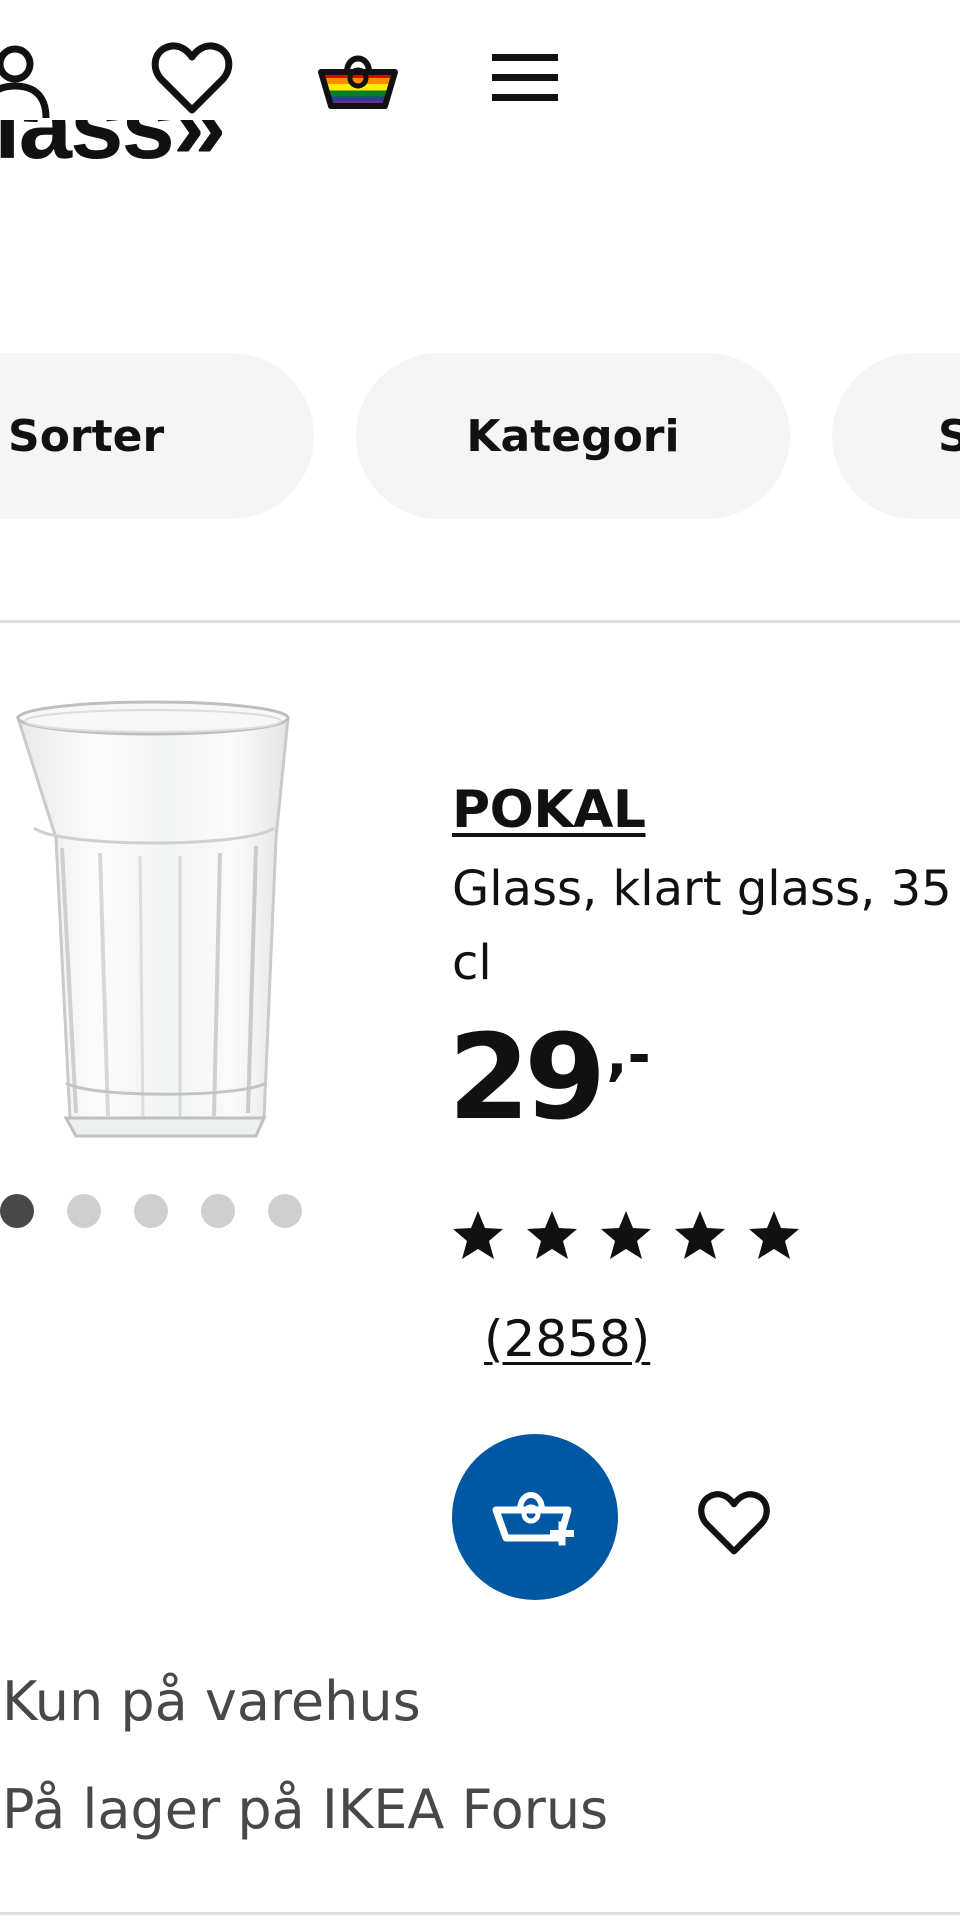 This screenshot has width=960, height=1927. What do you see at coordinates (527, 1077) in the screenshot?
I see `price-value: 29` at bounding box center [527, 1077].